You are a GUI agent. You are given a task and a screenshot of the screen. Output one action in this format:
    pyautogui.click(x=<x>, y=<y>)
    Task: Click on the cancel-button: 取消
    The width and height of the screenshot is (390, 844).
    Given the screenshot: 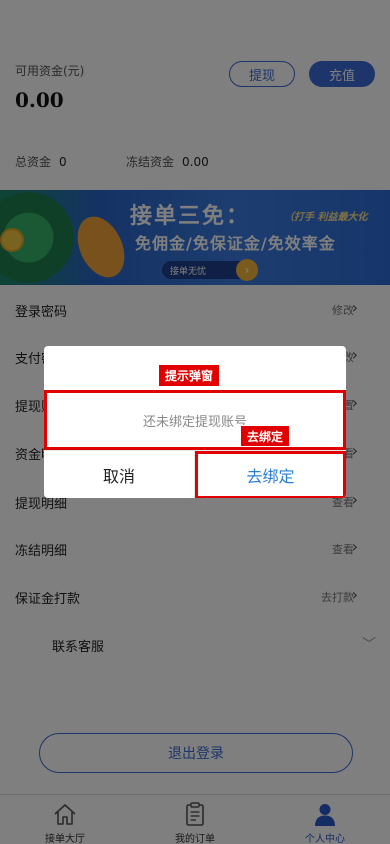 What is the action you would take?
    pyautogui.click(x=119, y=474)
    